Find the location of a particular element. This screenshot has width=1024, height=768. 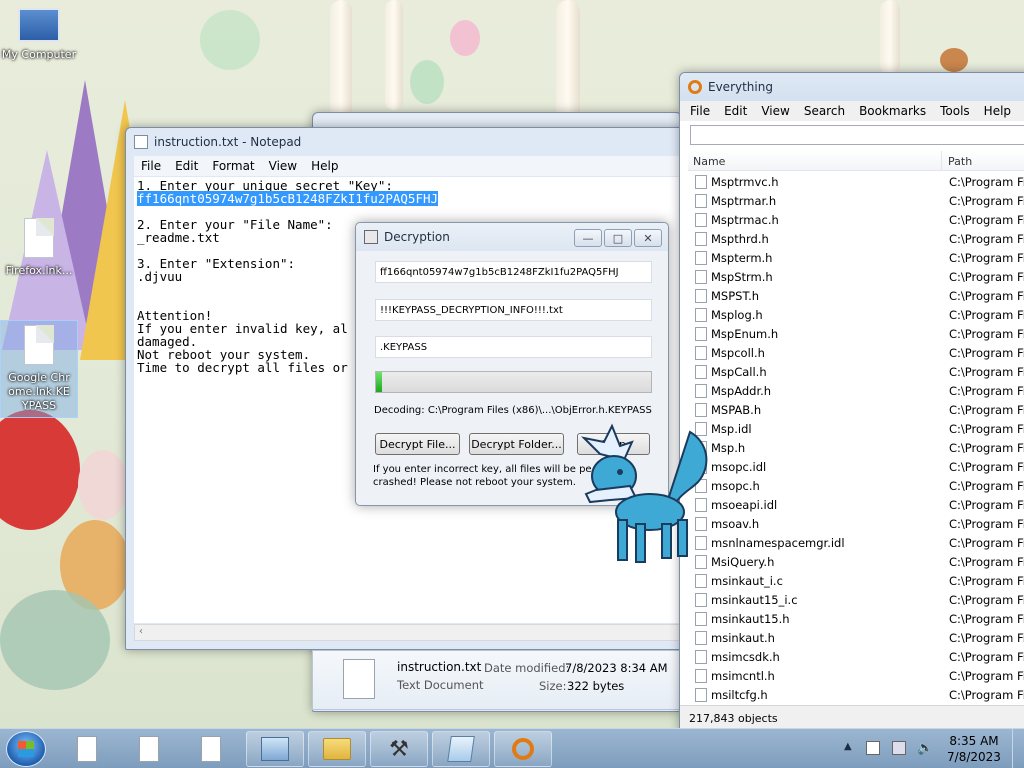

minimize-button: — is located at coordinates (588, 238).